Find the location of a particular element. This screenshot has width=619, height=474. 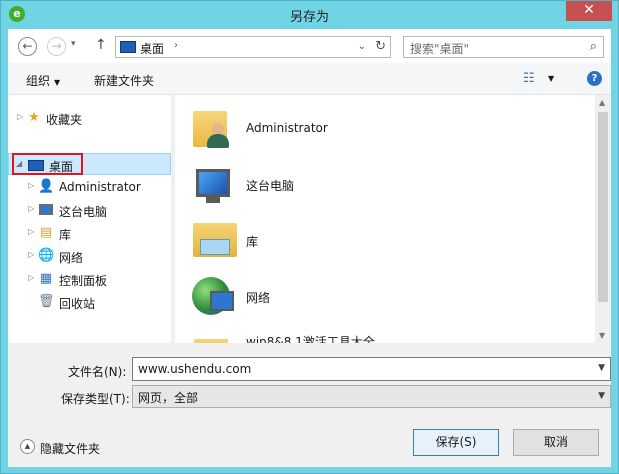

address-text: 桌面 is located at coordinates (152, 49).